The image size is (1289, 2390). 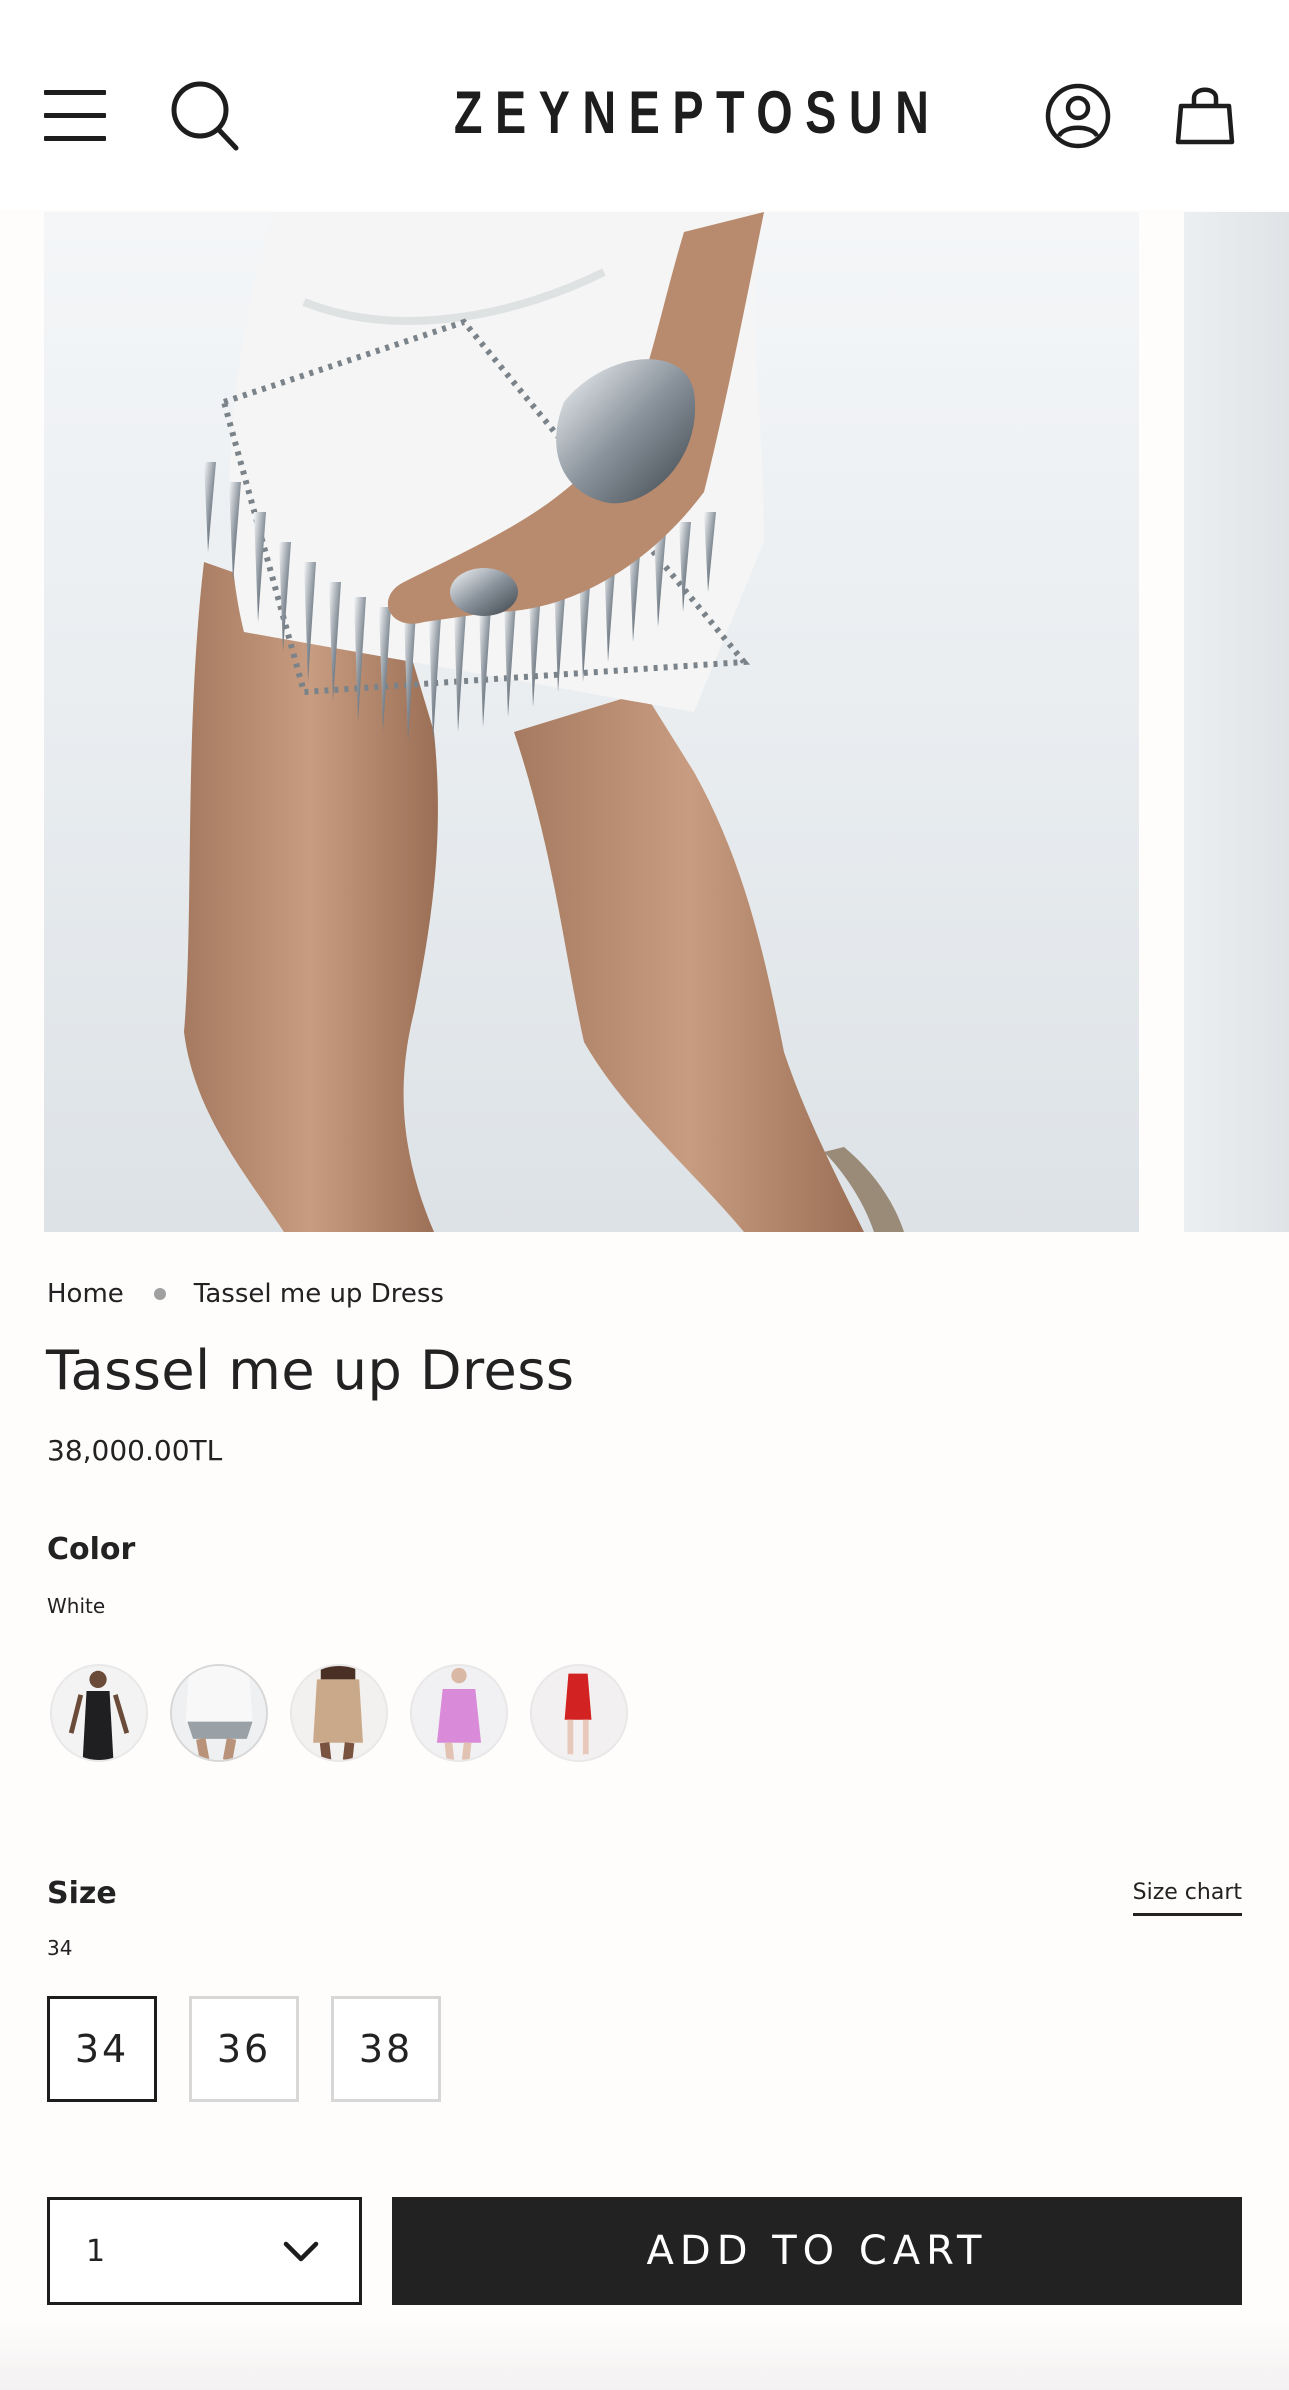 I want to click on product-price: 38,000.00TL, so click(x=135, y=1450).